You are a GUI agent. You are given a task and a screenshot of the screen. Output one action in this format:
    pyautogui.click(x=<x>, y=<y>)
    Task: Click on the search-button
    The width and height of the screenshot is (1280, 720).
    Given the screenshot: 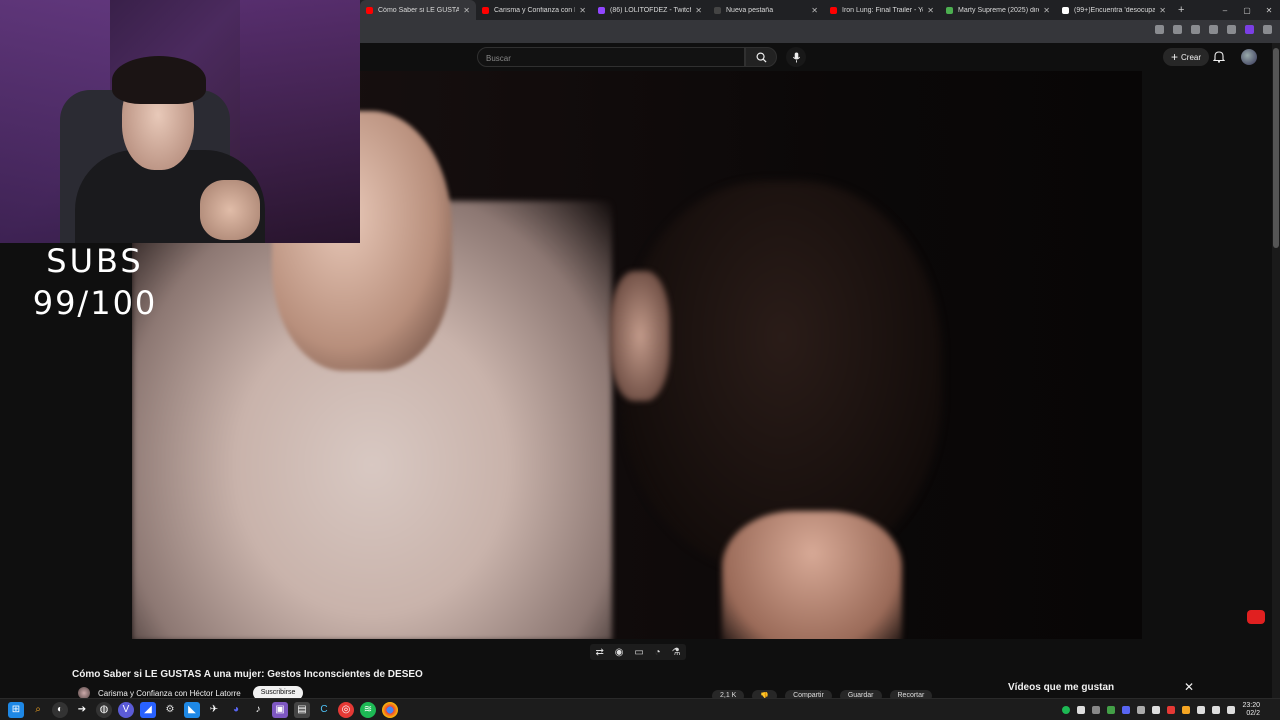 What is the action you would take?
    pyautogui.click(x=761, y=57)
    